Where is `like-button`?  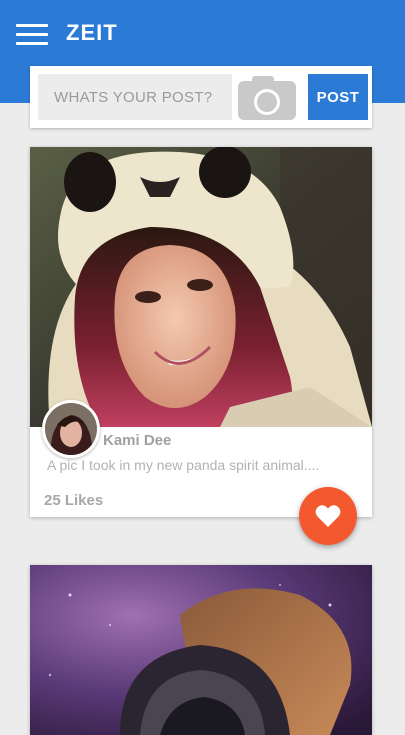
like-button is located at coordinates (328, 516).